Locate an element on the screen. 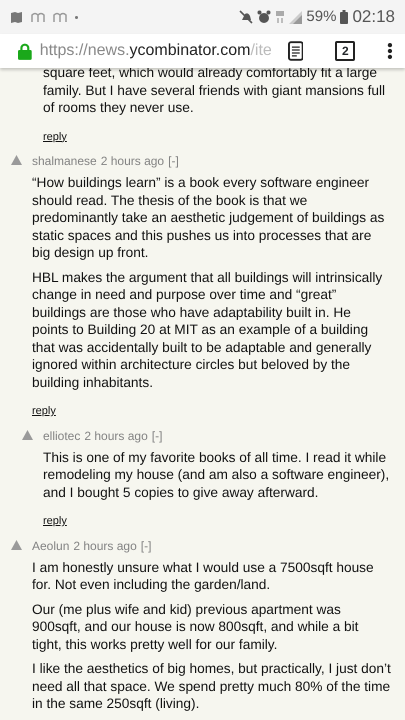 The width and height of the screenshot is (405, 720). alarm-icon is located at coordinates (264, 17).